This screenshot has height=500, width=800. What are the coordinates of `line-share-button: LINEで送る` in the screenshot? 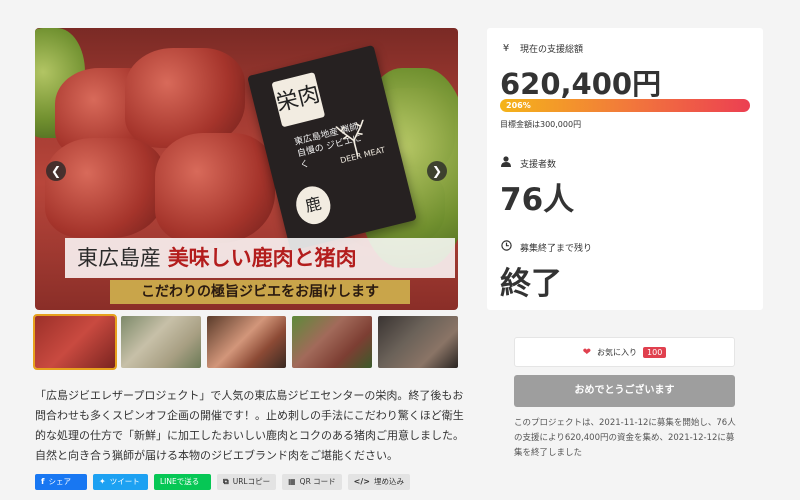 It's located at (182, 482).